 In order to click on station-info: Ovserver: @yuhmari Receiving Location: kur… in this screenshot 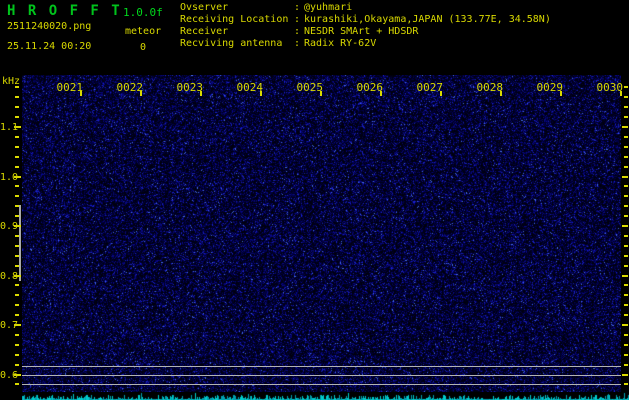, I will do `click(365, 26)`.